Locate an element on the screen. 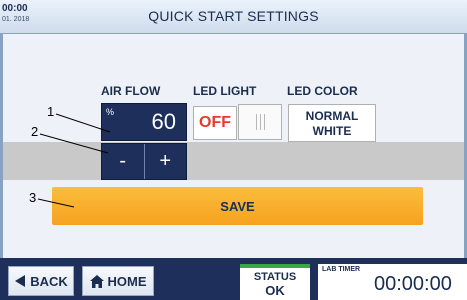 This screenshot has width=467, height=300. header-bar: 00:00 01. 2018 QUICK START SETTINGS is located at coordinates (233, 17).